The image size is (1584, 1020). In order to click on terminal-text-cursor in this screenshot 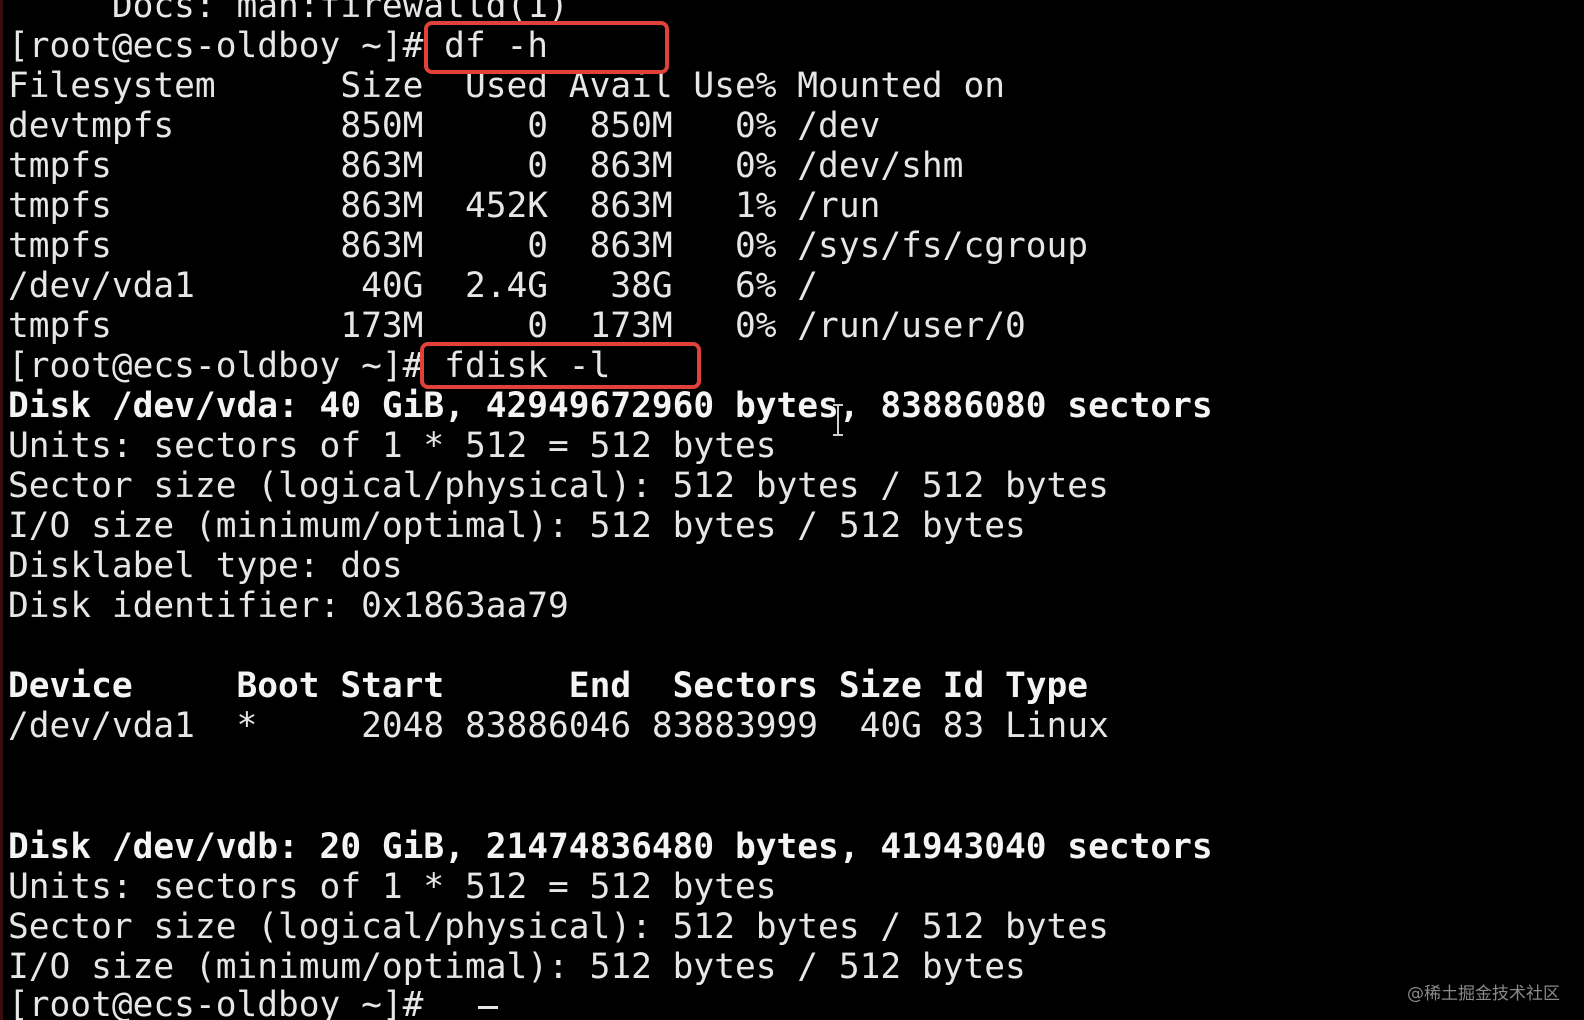, I will do `click(488, 1007)`.